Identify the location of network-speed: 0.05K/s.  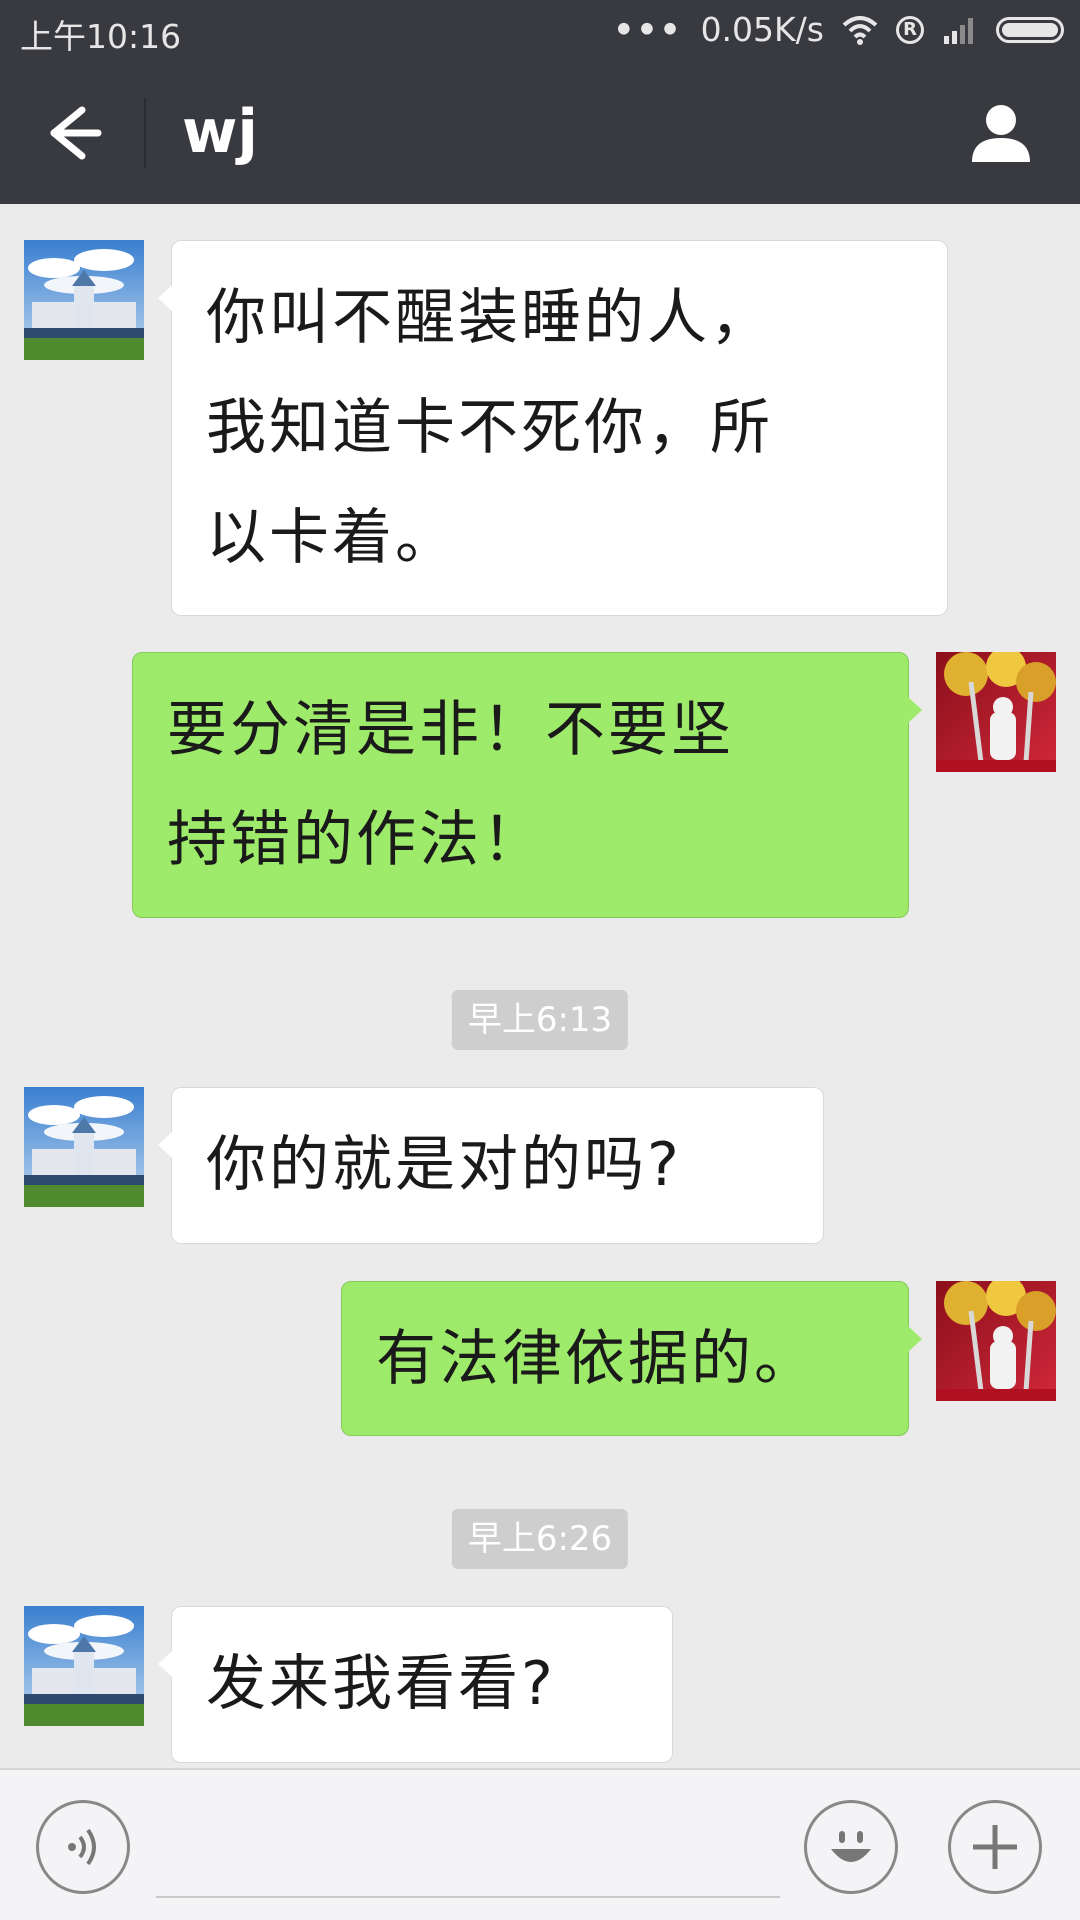
(762, 29).